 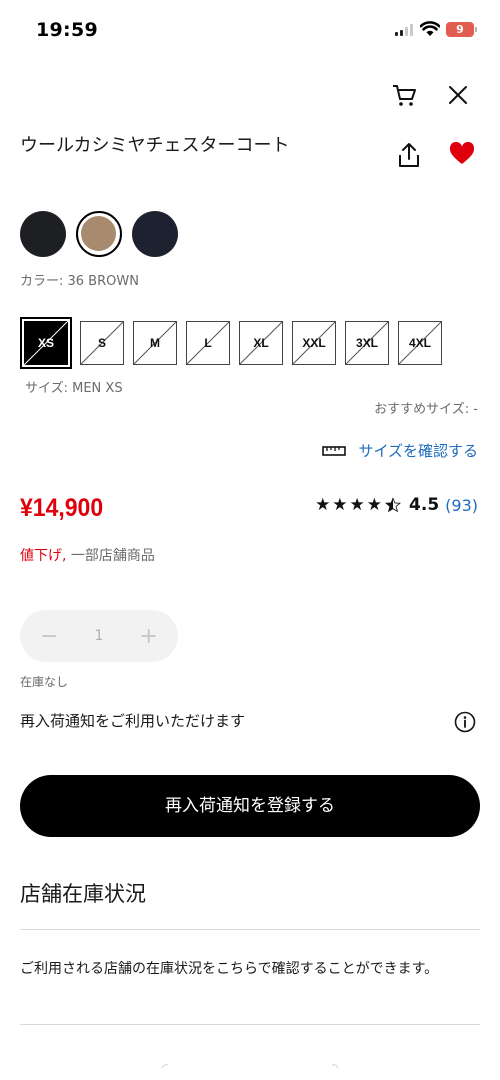 I want to click on stock-status: 在庫なし, so click(x=44, y=682).